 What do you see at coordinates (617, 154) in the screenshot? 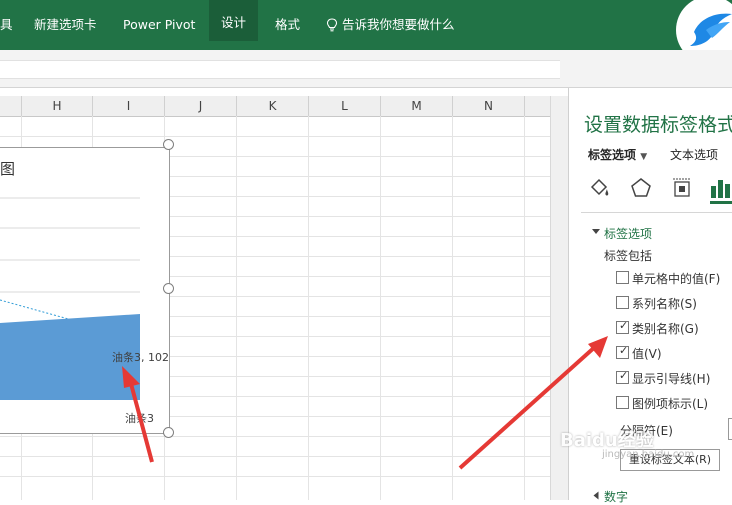
I see `tab-label-options: 标签选项 ▼` at bounding box center [617, 154].